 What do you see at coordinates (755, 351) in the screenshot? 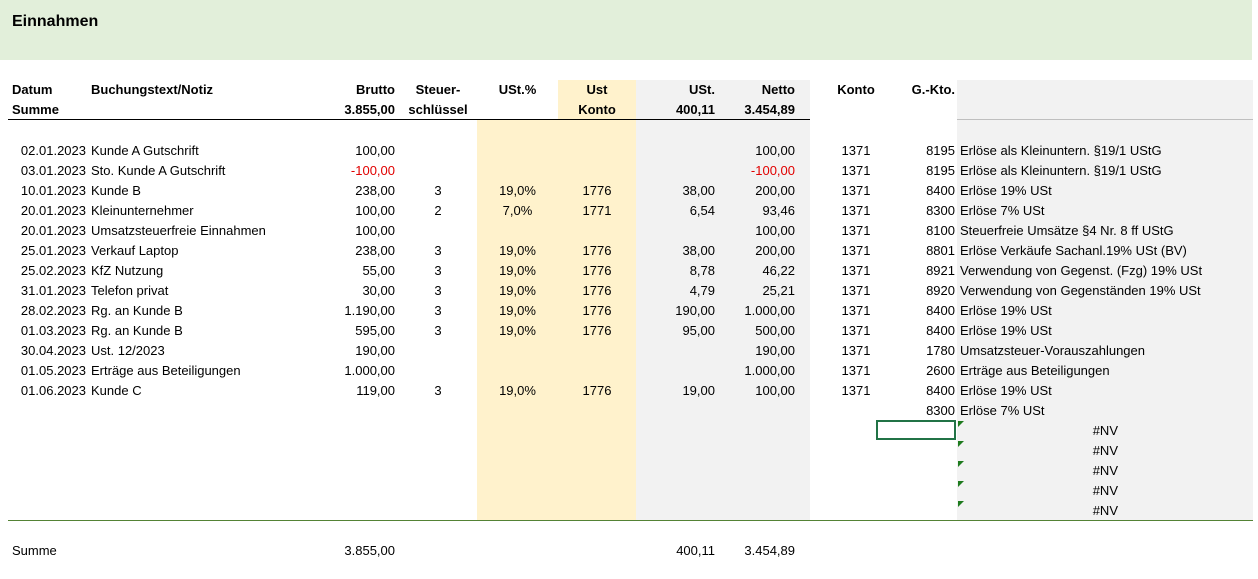
I see `cell-netto: 190,00` at bounding box center [755, 351].